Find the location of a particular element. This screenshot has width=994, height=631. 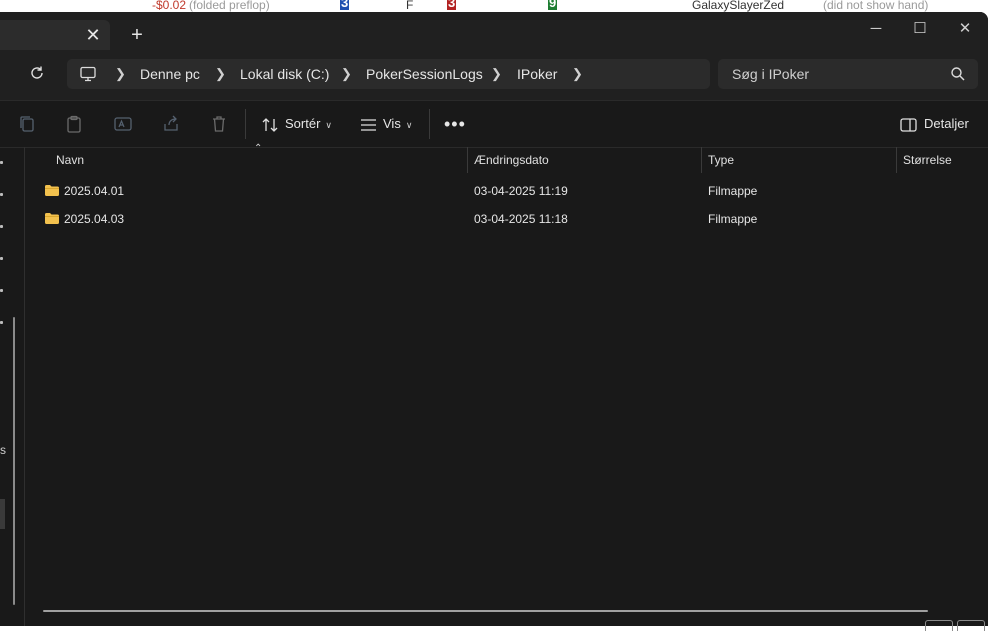

table-row: 2025.04.01 03-04-2025 11:19 Filmappe is located at coordinates (506, 192).